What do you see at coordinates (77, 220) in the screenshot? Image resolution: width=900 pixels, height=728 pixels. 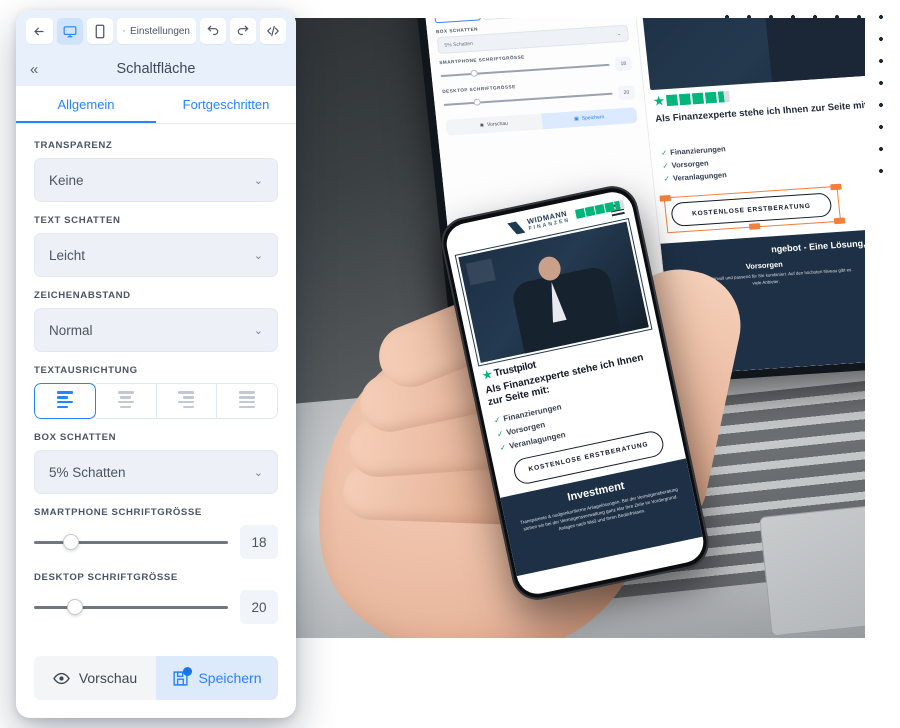 I see `text-shadow-label: TEXT SCHATTEN` at bounding box center [77, 220].